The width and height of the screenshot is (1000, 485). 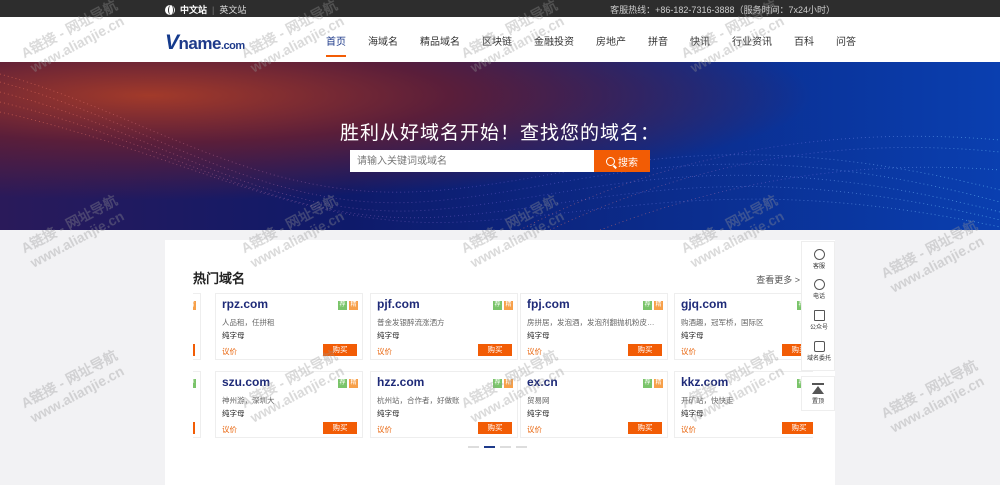 I want to click on domain-name: rpz.com, so click(x=245, y=304).